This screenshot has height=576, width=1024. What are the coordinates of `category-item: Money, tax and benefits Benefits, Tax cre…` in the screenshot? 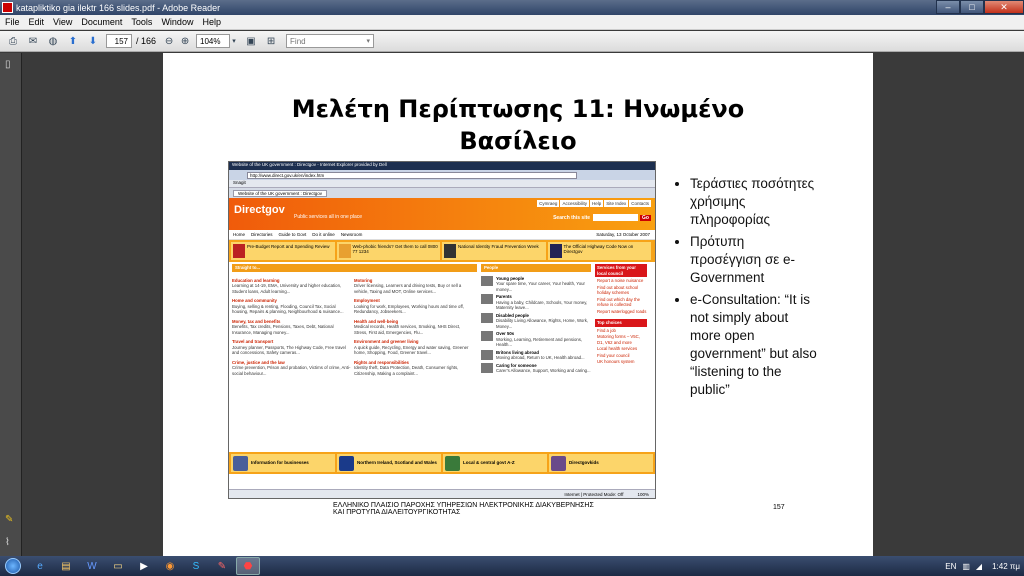 It's located at (293, 327).